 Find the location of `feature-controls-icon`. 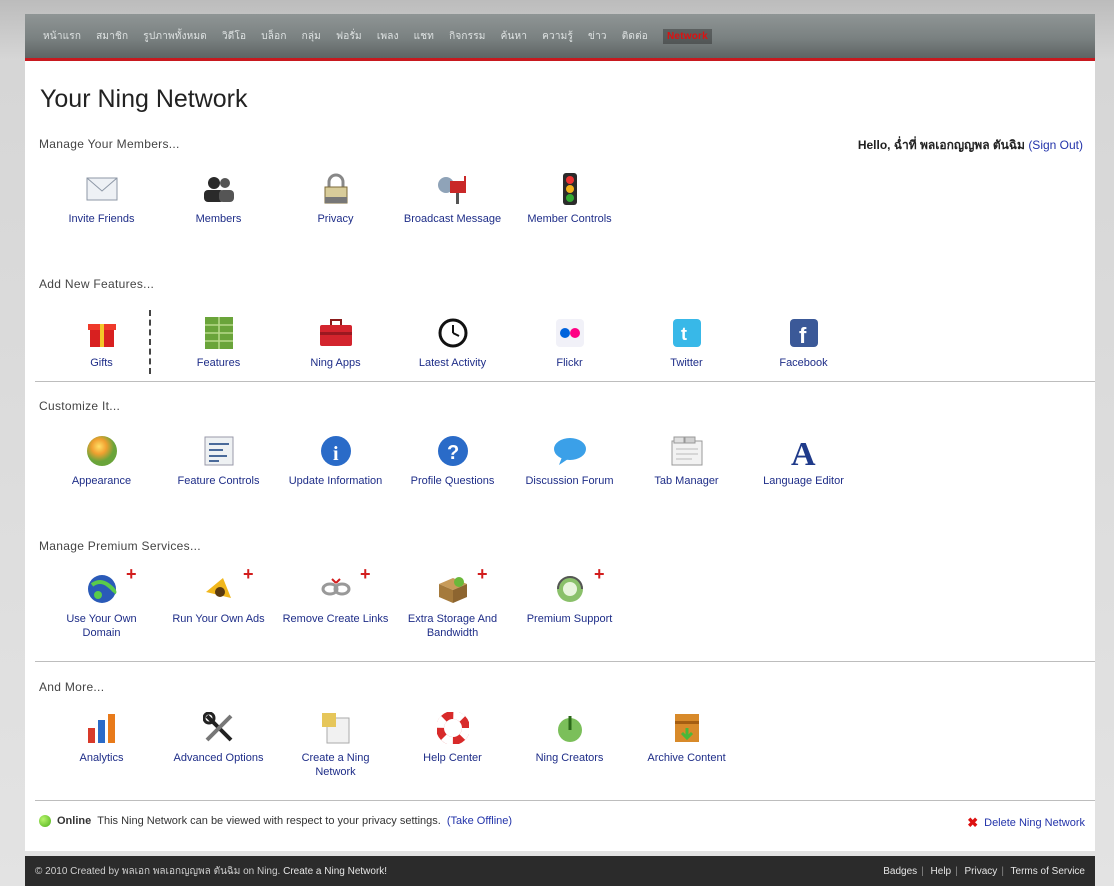

feature-controls-icon is located at coordinates (219, 451).